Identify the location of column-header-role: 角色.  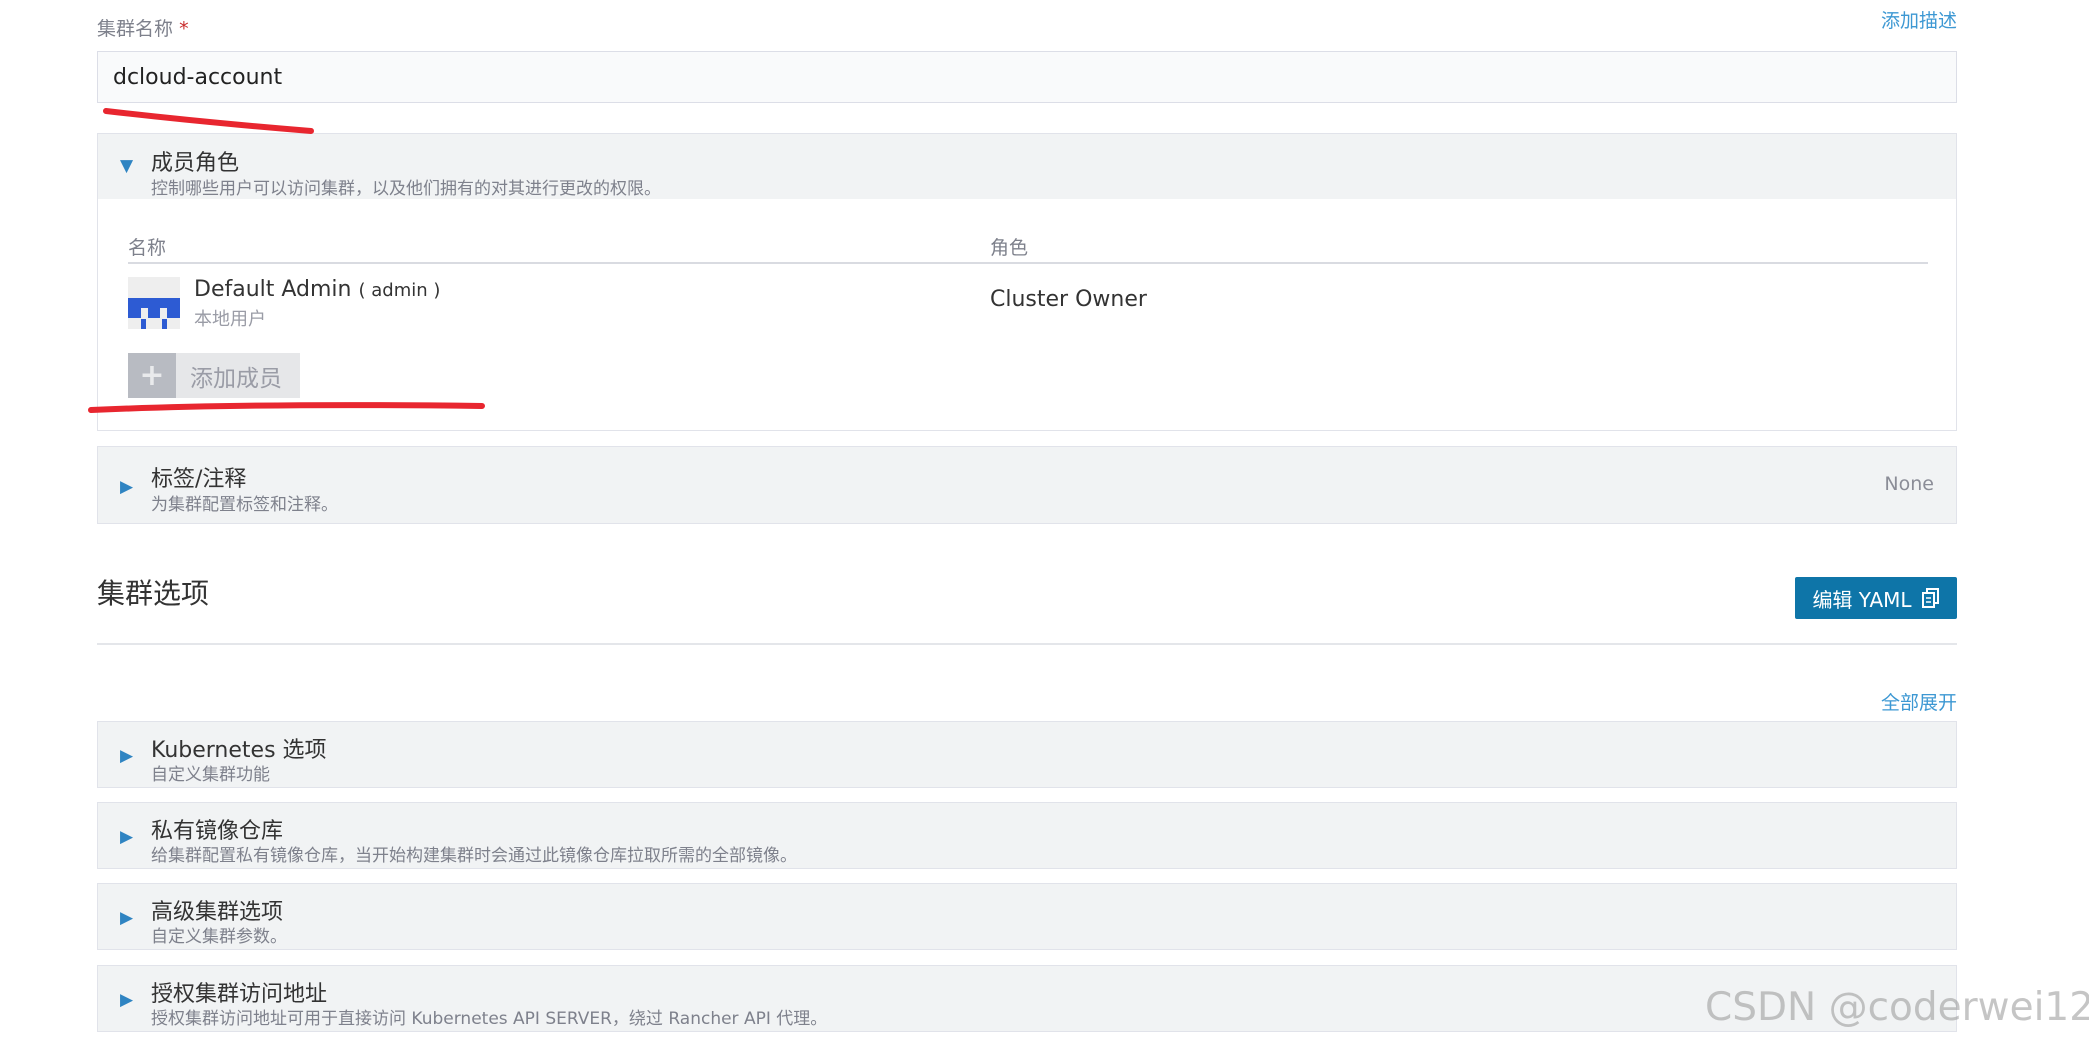
(1009, 248).